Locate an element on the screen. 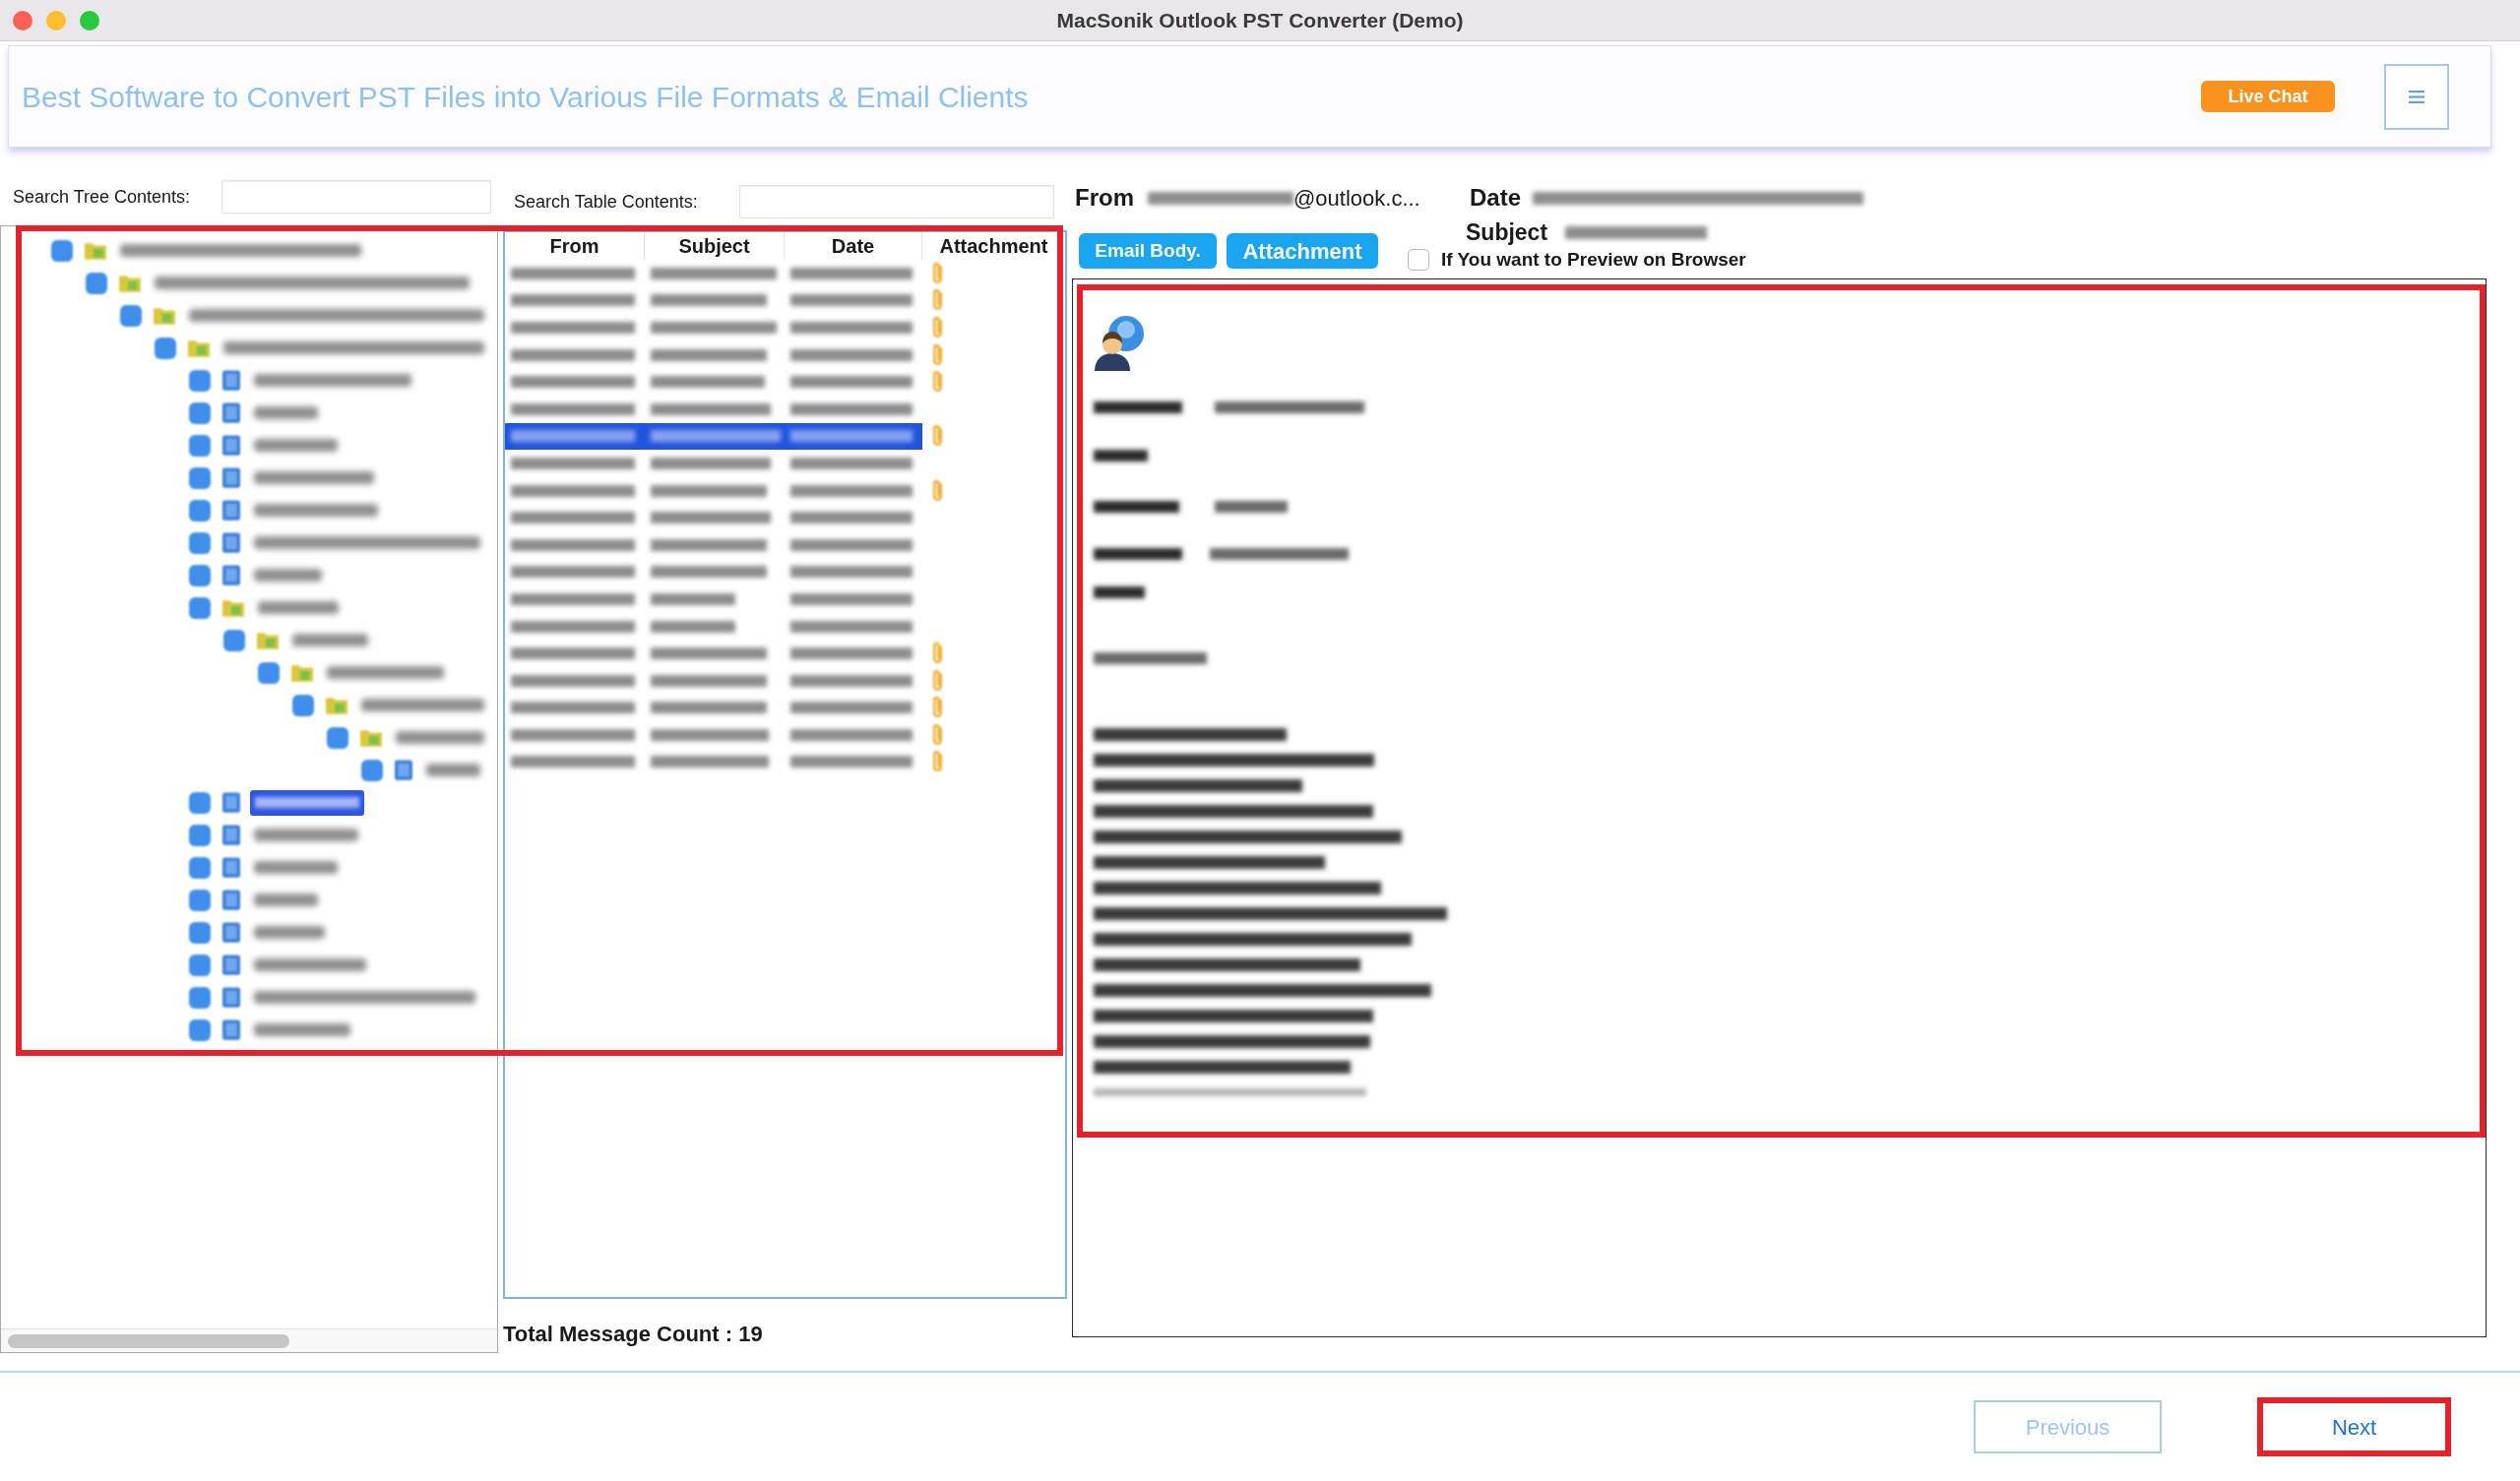 The image size is (2520, 1481). horizontal-scrollbar is located at coordinates (249, 1340).